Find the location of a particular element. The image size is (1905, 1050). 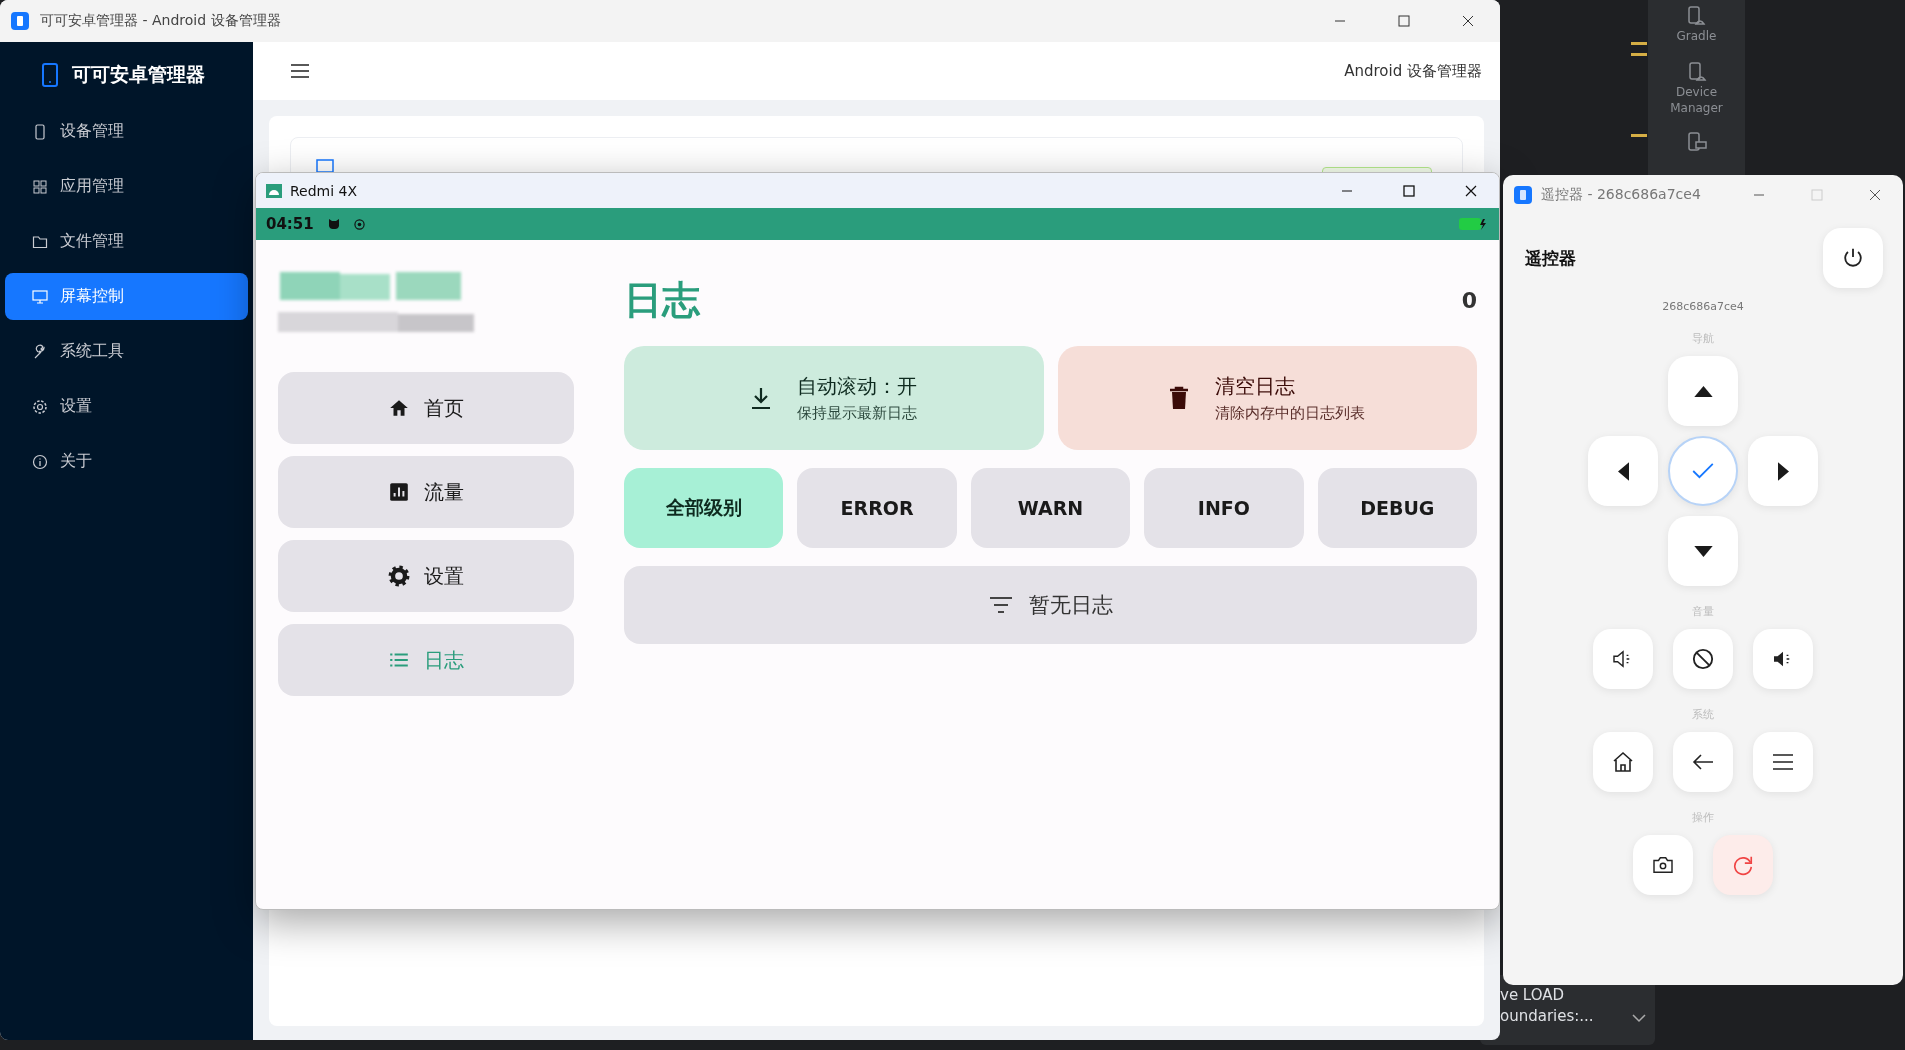

level-filter-chip: DEBUG is located at coordinates (1397, 508).